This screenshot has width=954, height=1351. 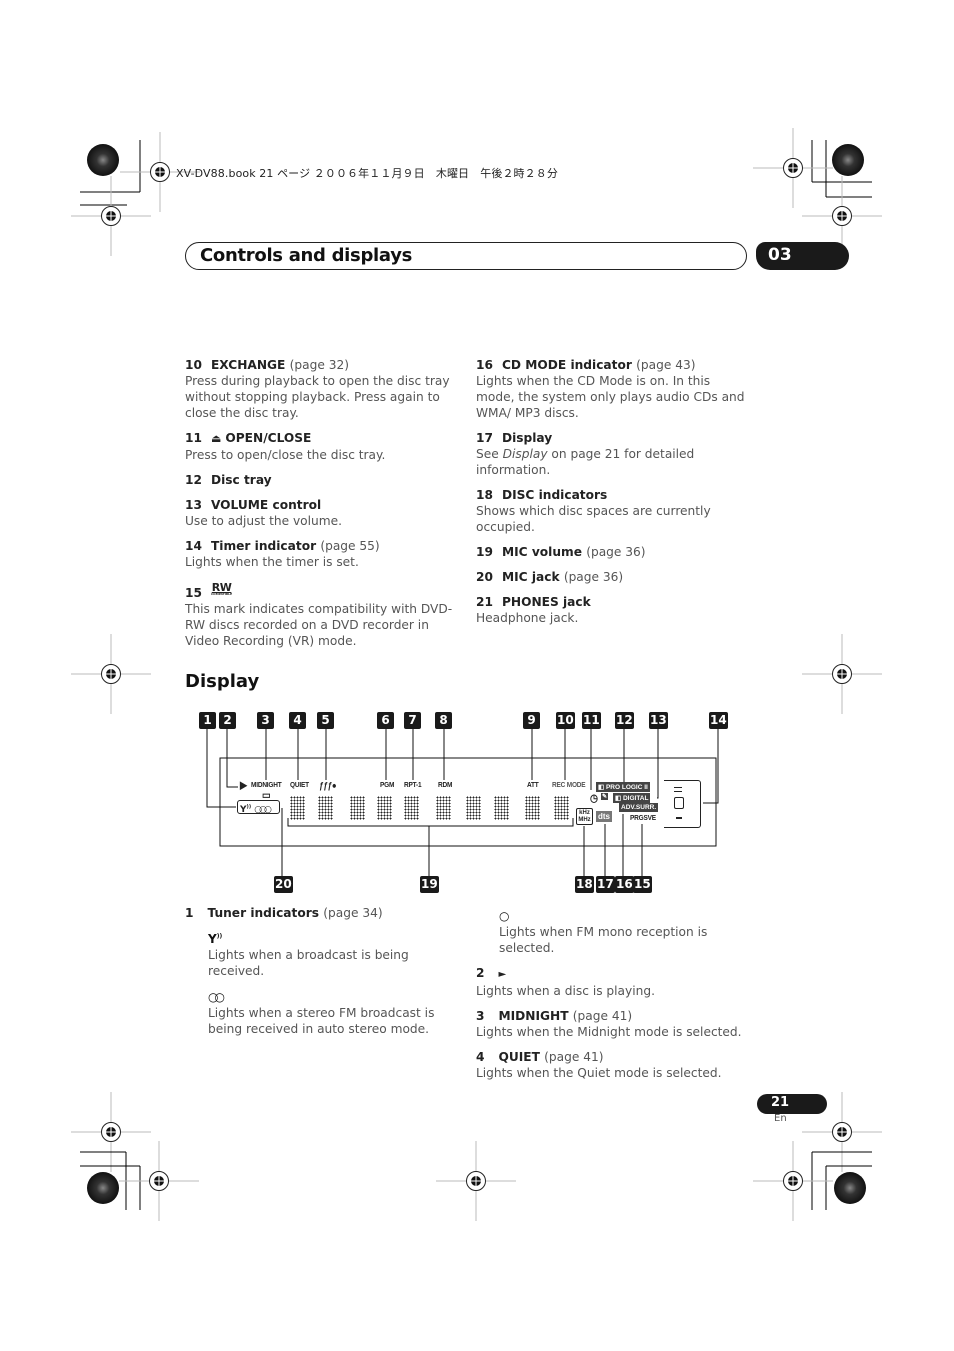 What do you see at coordinates (584, 820) in the screenshot?
I see `mhz-label: MHz` at bounding box center [584, 820].